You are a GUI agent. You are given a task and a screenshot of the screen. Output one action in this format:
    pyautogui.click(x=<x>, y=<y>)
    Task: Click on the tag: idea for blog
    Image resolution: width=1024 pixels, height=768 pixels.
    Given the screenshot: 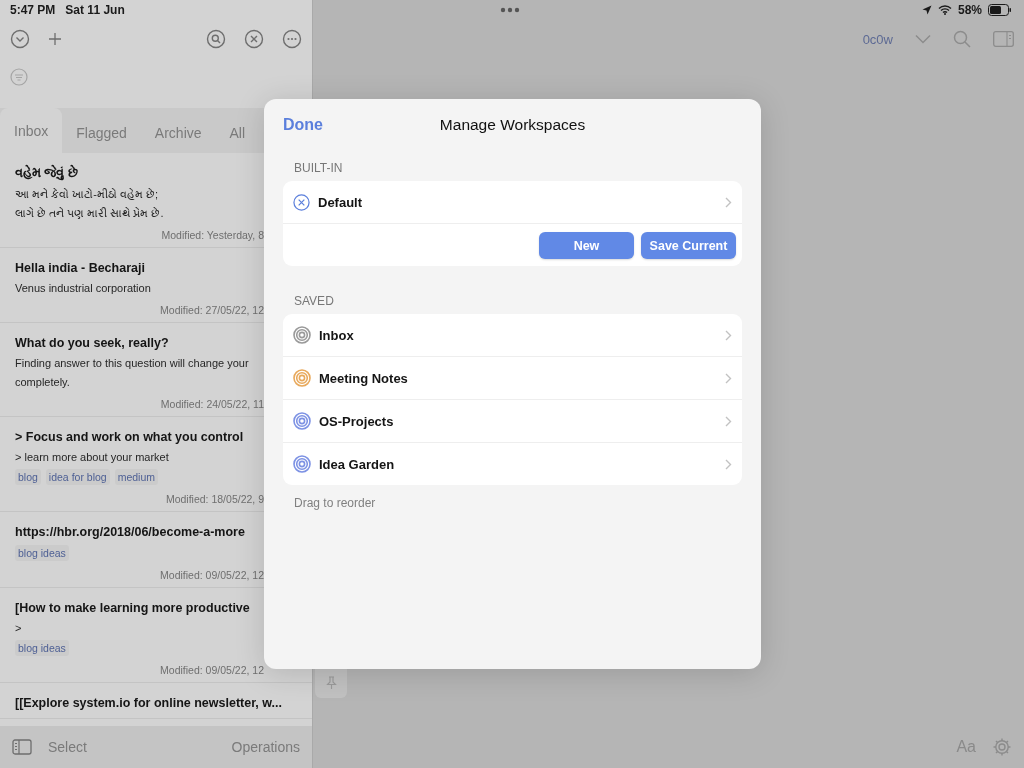 What is the action you would take?
    pyautogui.click(x=77, y=477)
    